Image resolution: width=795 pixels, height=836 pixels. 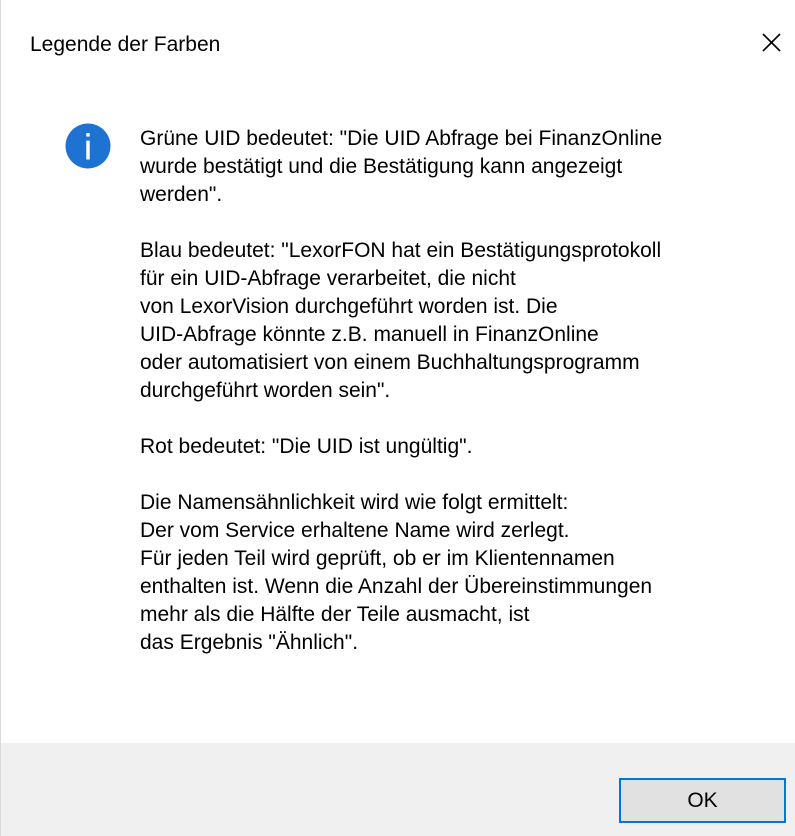 I want to click on message-line: durchgeführt worden sein"., so click(x=265, y=390).